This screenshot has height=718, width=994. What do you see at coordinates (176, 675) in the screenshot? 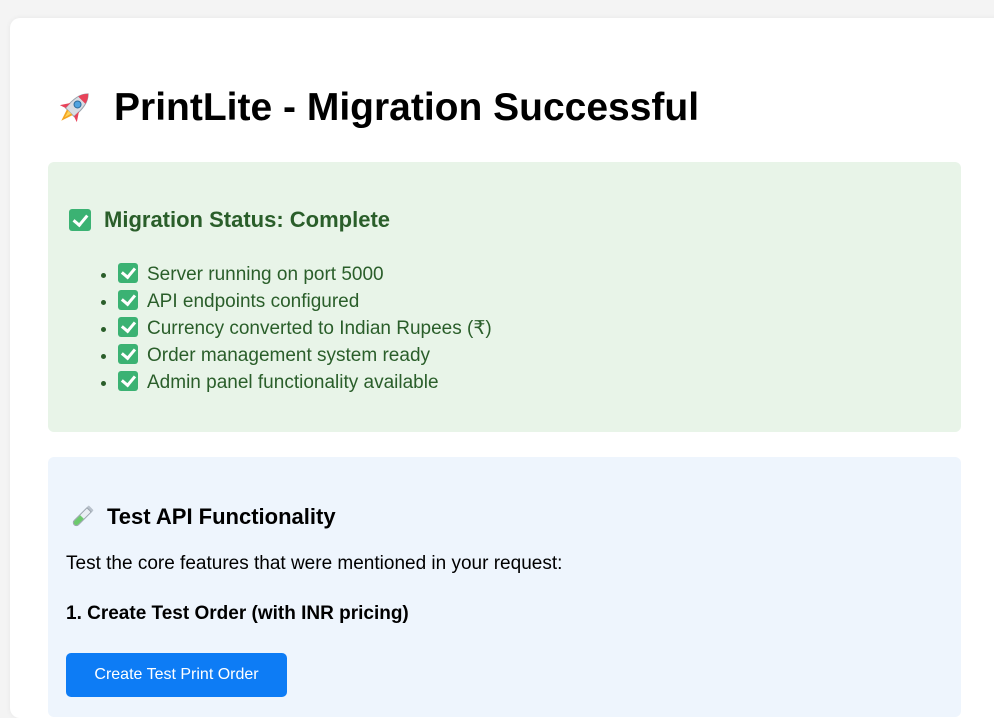
I see `create-test-order-button: Create Test Print Order` at bounding box center [176, 675].